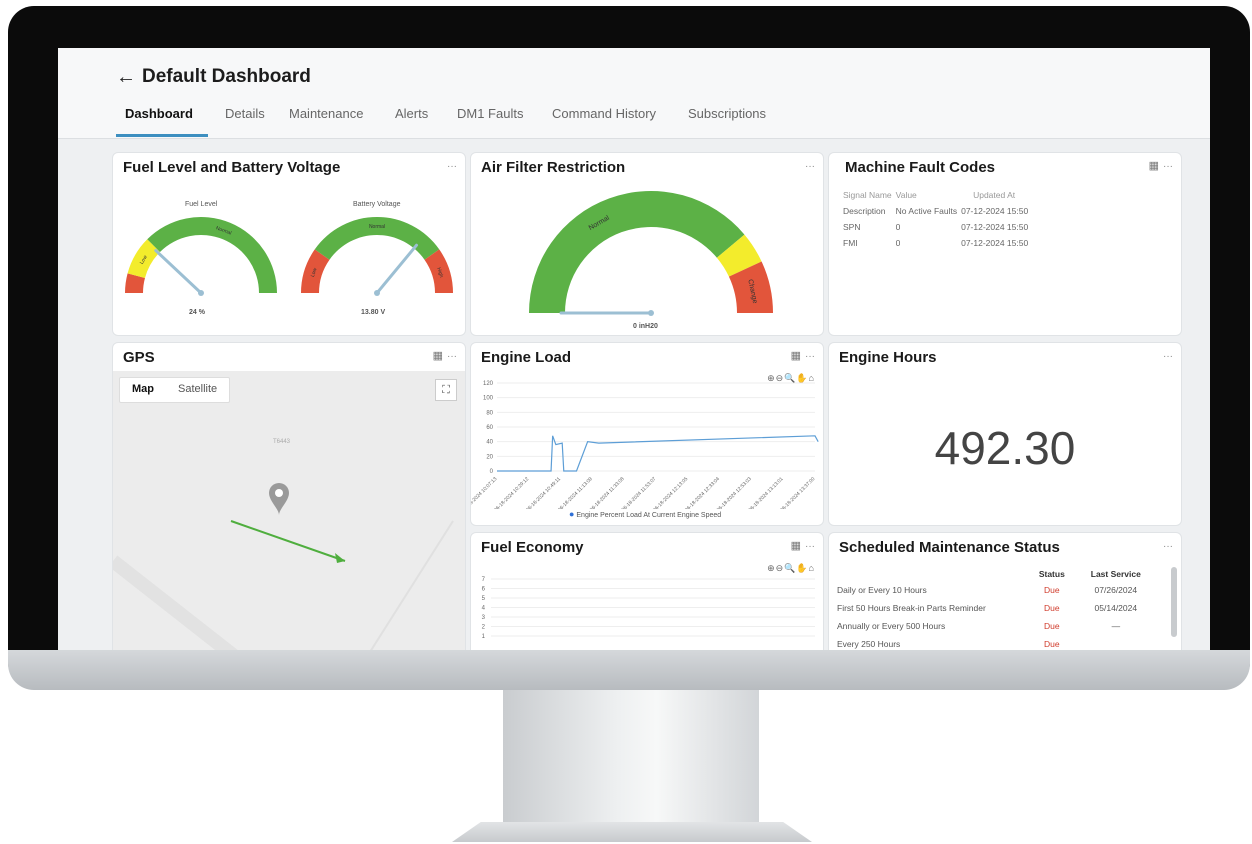  Describe the element at coordinates (377, 227) in the screenshot. I see `gauge-zone-label: Normal` at that location.